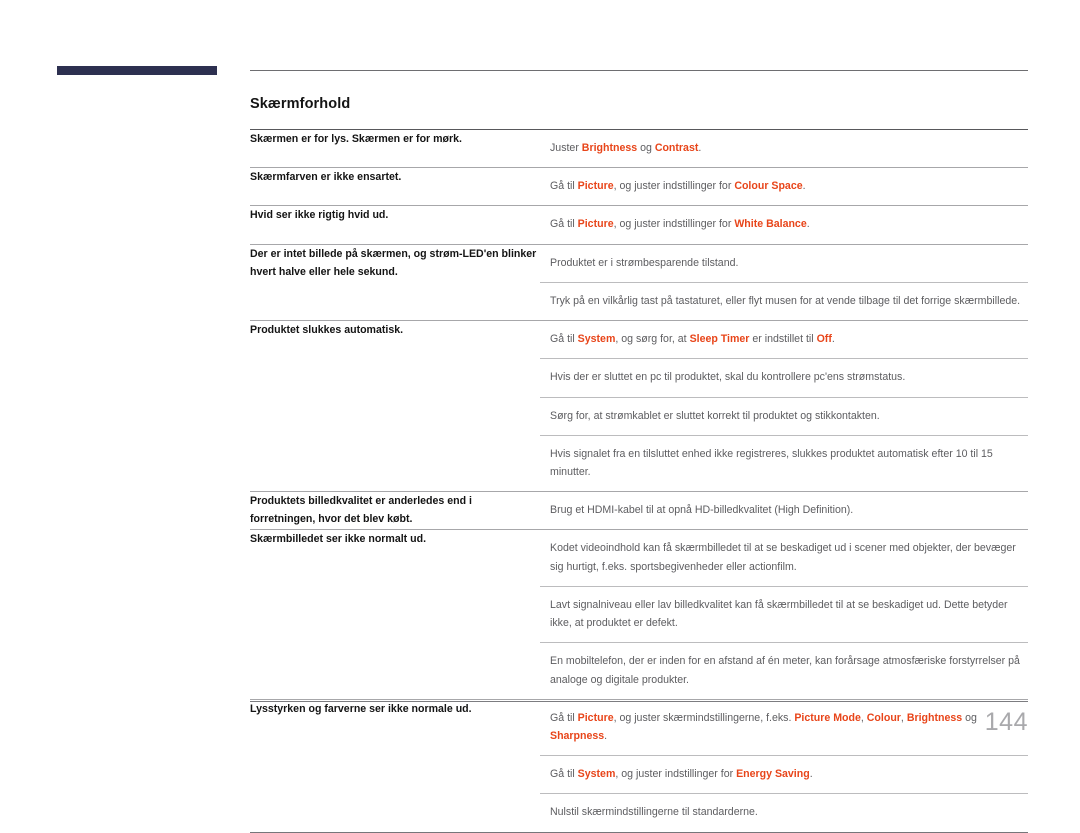 The width and height of the screenshot is (1080, 833). What do you see at coordinates (1006, 722) in the screenshot?
I see `page-number: 144` at bounding box center [1006, 722].